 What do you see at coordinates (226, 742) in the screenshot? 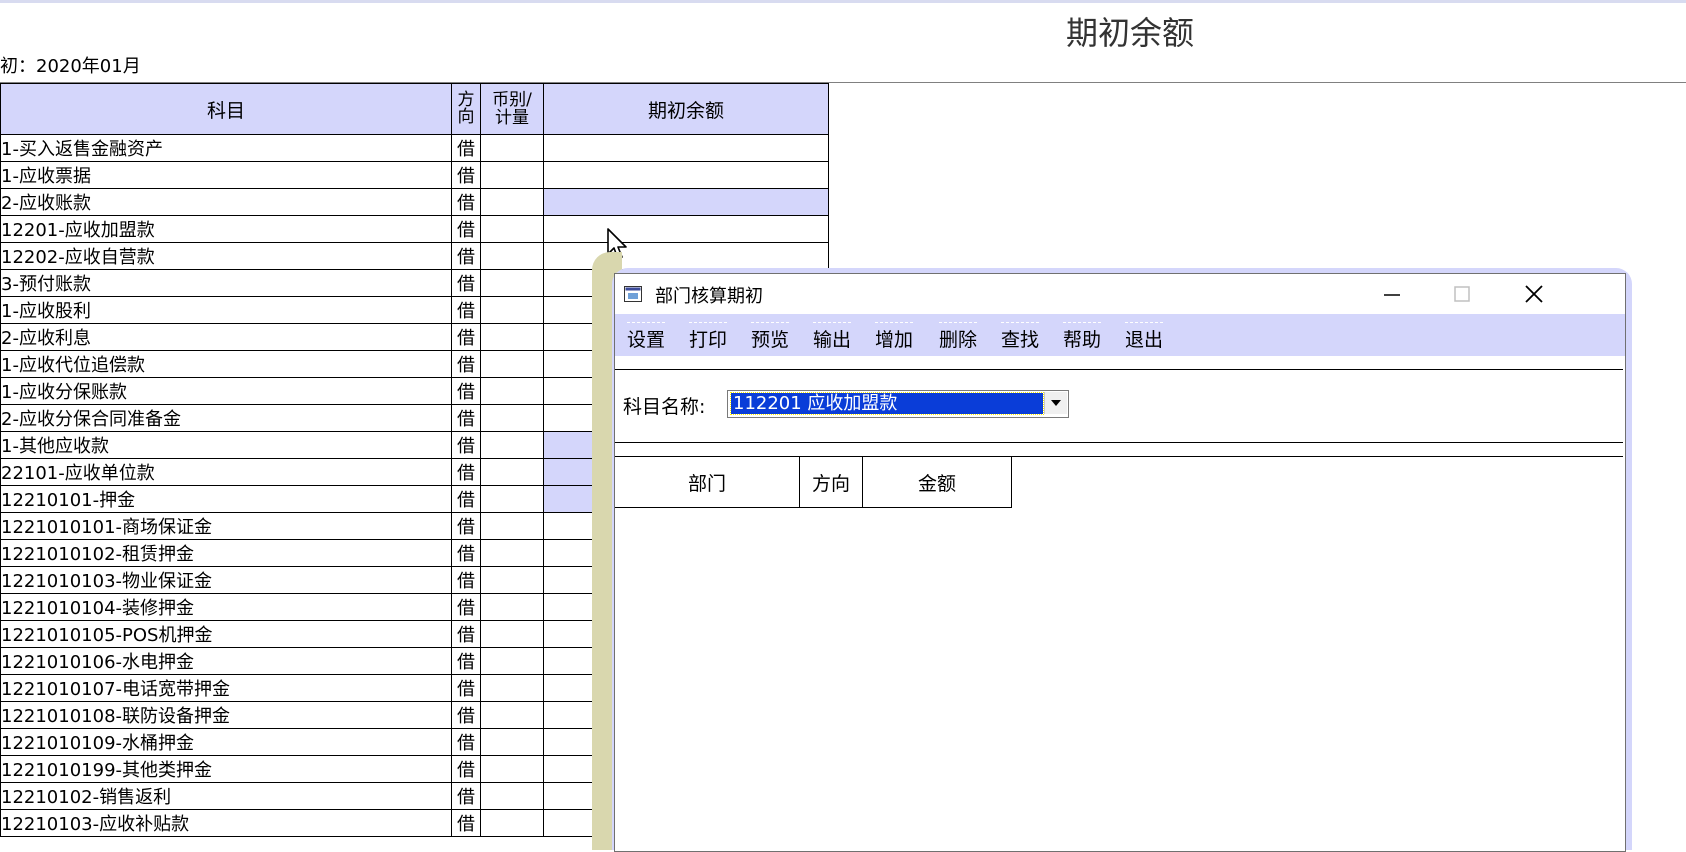
I see `subject-cell: 1221010109-水桶押金` at bounding box center [226, 742].